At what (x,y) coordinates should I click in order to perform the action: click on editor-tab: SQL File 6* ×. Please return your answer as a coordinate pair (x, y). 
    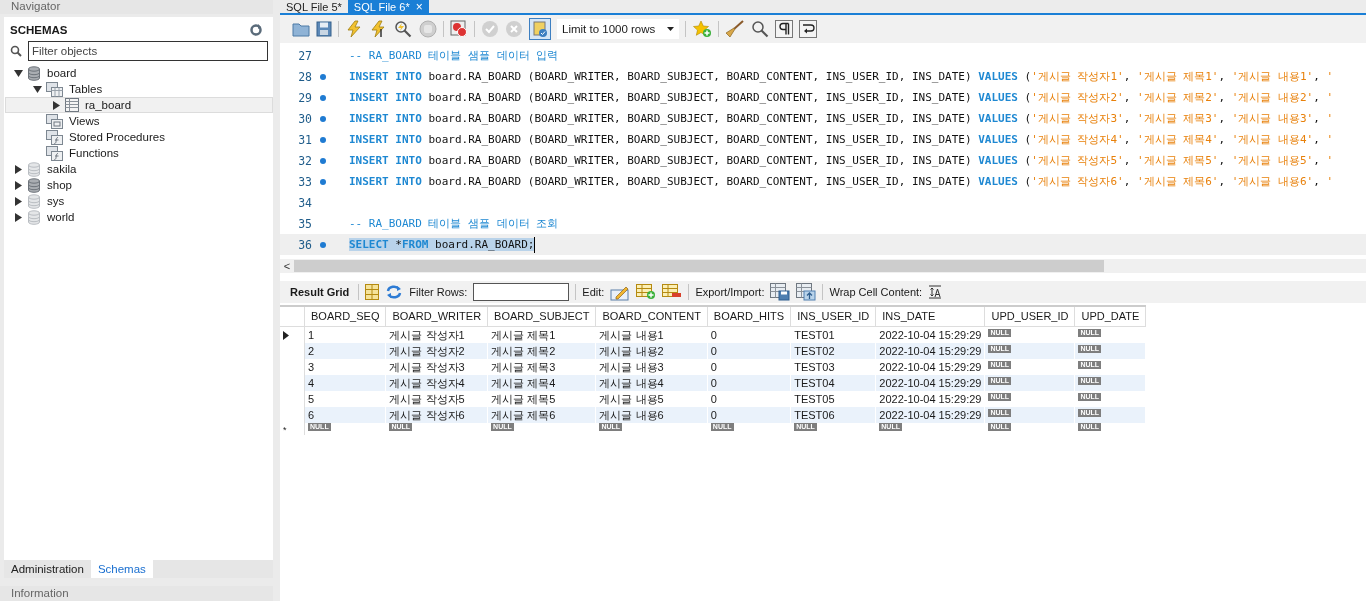
    Looking at the image, I should click on (388, 6).